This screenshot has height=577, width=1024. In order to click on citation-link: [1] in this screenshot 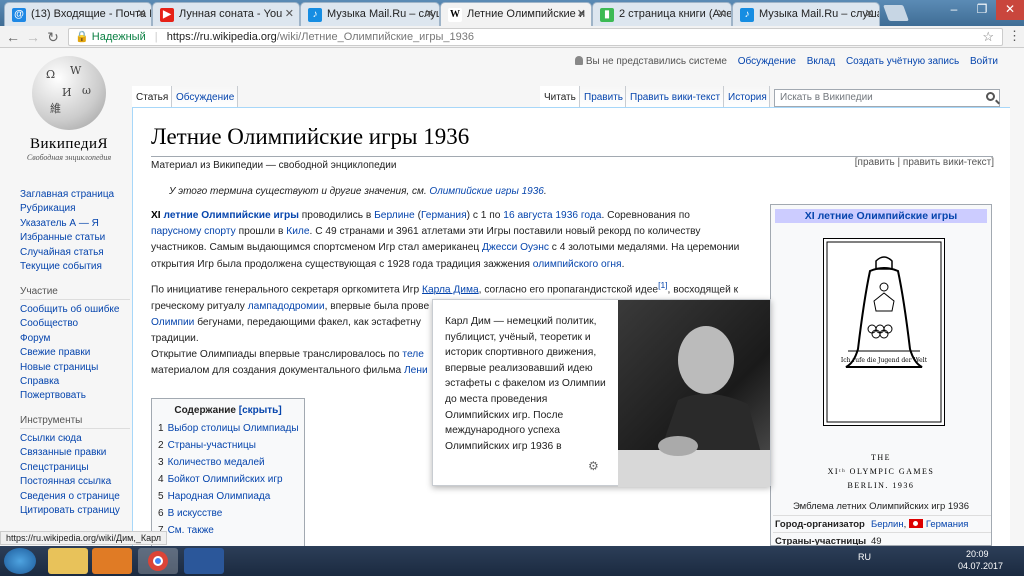, I will do `click(662, 285)`.